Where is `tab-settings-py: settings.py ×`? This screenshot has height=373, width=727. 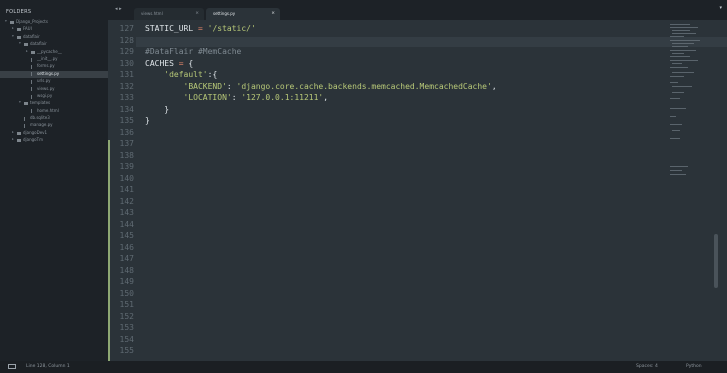
tab-settings-py: settings.py × is located at coordinates (243, 14).